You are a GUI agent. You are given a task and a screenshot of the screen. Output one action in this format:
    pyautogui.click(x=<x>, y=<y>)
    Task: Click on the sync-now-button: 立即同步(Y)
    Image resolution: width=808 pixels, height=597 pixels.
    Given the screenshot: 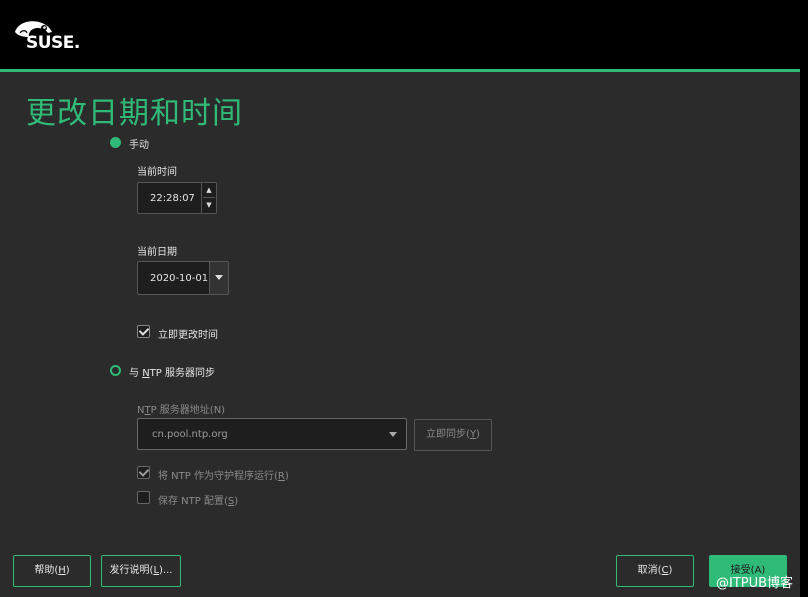 What is the action you would take?
    pyautogui.click(x=453, y=435)
    